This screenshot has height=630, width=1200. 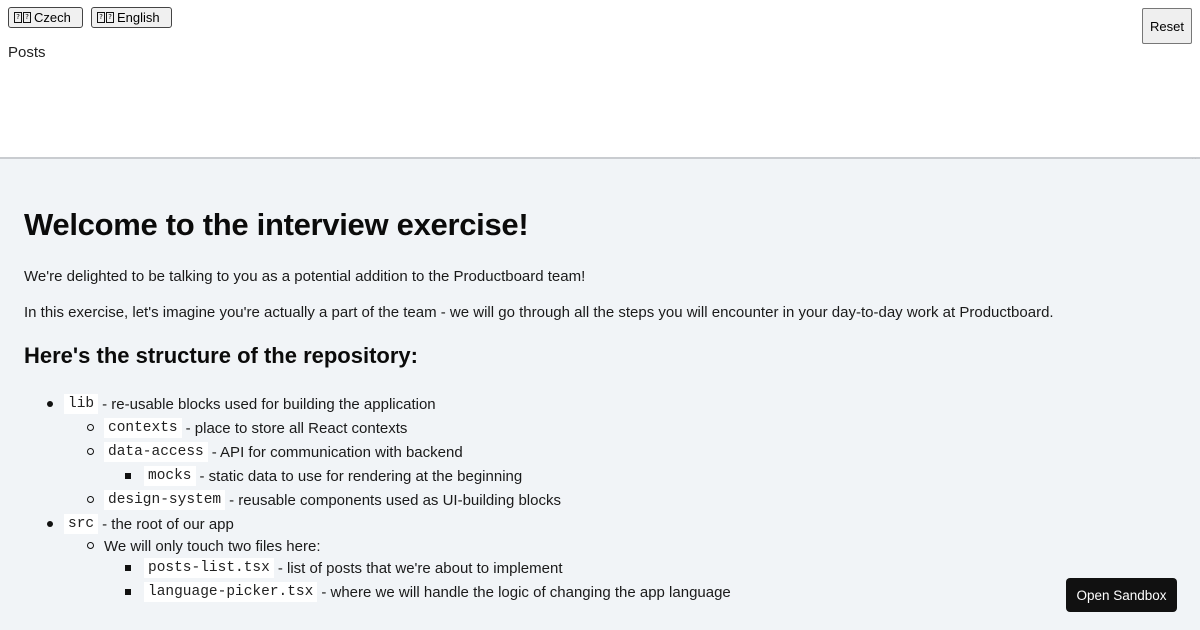 I want to click on tree-item-text: - place to store all React contexts, so click(x=296, y=428).